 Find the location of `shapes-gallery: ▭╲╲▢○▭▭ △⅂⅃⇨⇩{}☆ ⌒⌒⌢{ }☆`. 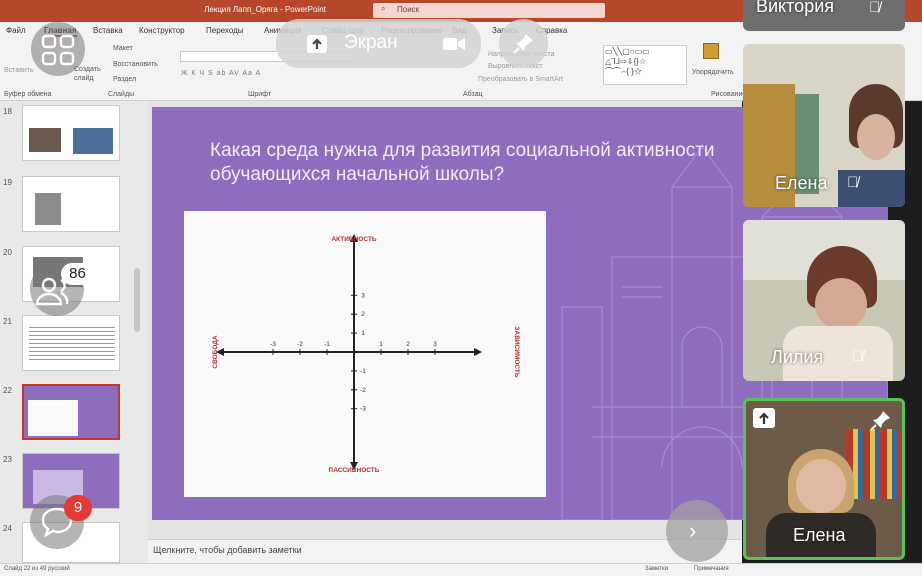

shapes-gallery: ▭╲╲▢○▭▭ △⅂⅃⇨⇩{}☆ ⌒⌒⌢{ }☆ is located at coordinates (645, 65).